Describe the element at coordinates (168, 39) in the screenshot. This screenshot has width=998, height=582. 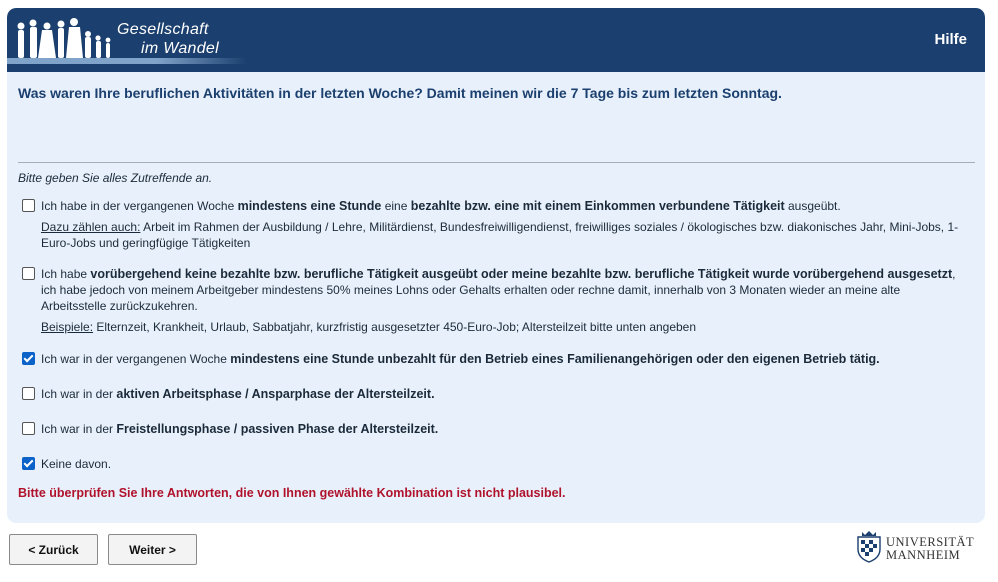
I see `logo-title: Gesellschaft im Wandel` at that location.